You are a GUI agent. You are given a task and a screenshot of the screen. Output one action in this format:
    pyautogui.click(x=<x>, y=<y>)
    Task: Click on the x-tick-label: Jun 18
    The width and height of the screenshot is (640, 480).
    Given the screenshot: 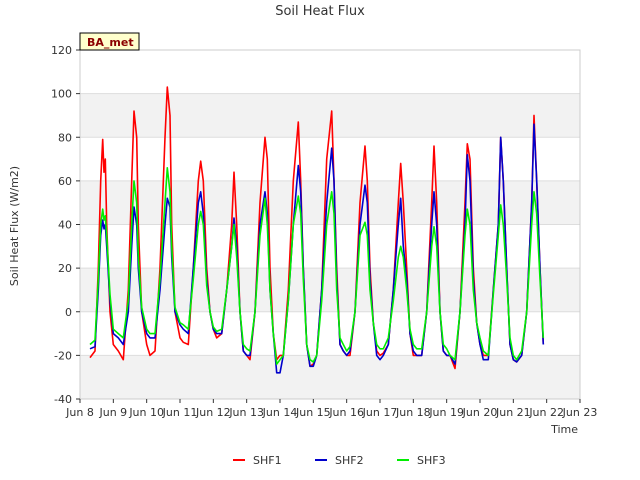 What is the action you would take?
    pyautogui.click(x=413, y=412)
    